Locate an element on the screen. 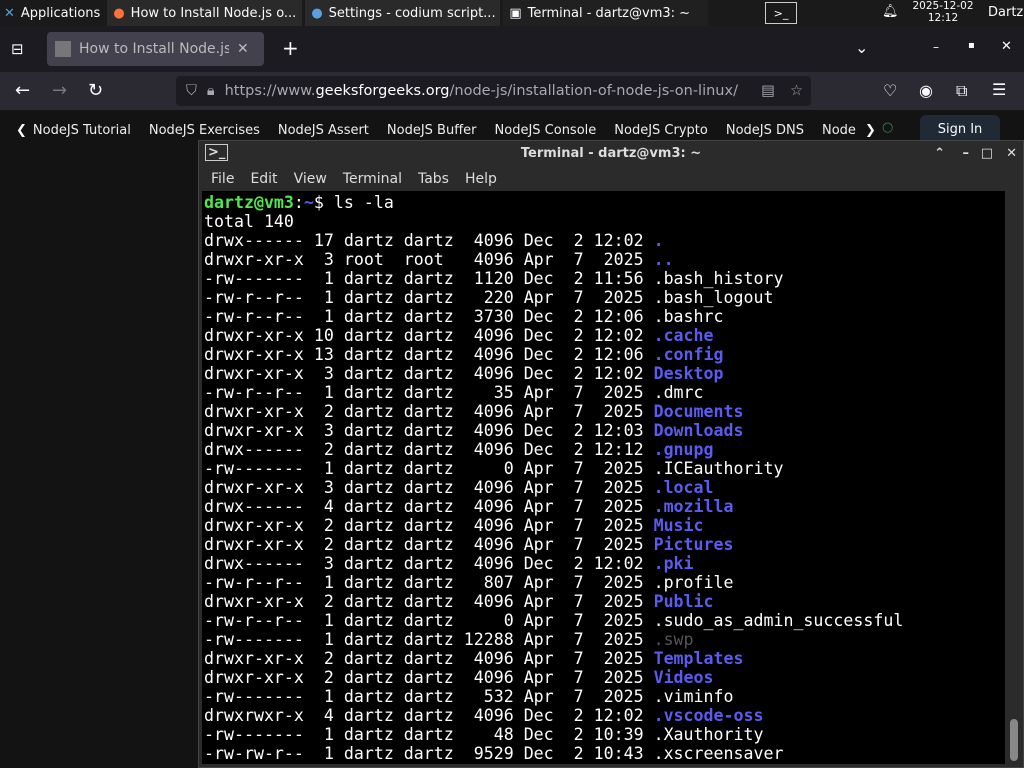  menu-view: View is located at coordinates (310, 179).